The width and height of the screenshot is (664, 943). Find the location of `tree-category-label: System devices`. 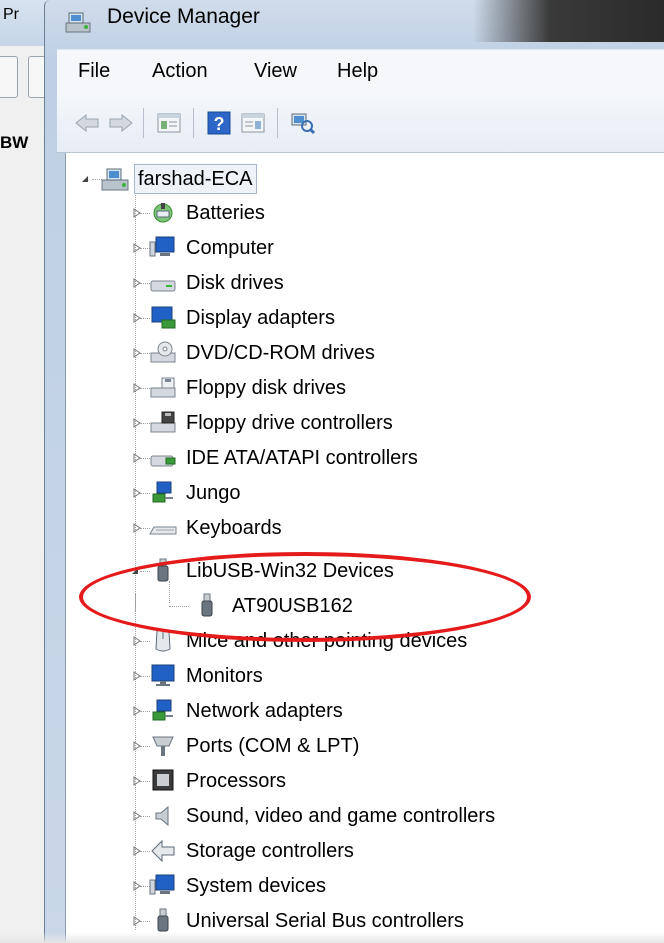

tree-category-label: System devices is located at coordinates (256, 886).